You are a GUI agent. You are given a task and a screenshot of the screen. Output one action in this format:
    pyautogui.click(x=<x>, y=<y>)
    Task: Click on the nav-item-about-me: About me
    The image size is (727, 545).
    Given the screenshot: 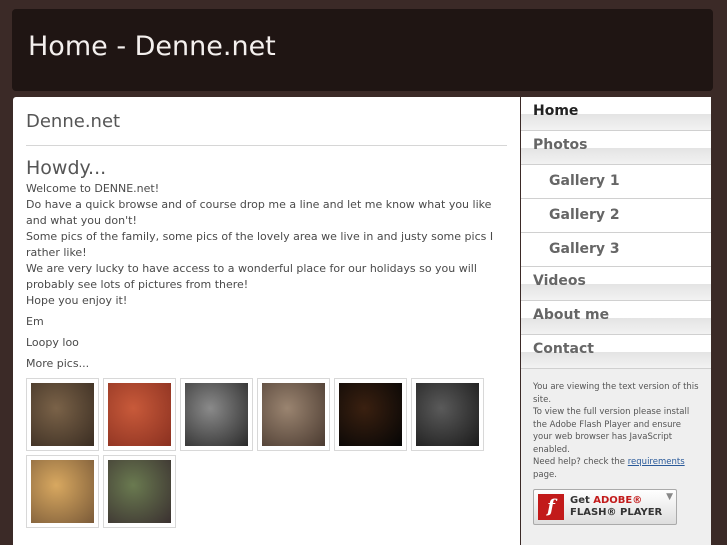 What is the action you would take?
    pyautogui.click(x=616, y=318)
    